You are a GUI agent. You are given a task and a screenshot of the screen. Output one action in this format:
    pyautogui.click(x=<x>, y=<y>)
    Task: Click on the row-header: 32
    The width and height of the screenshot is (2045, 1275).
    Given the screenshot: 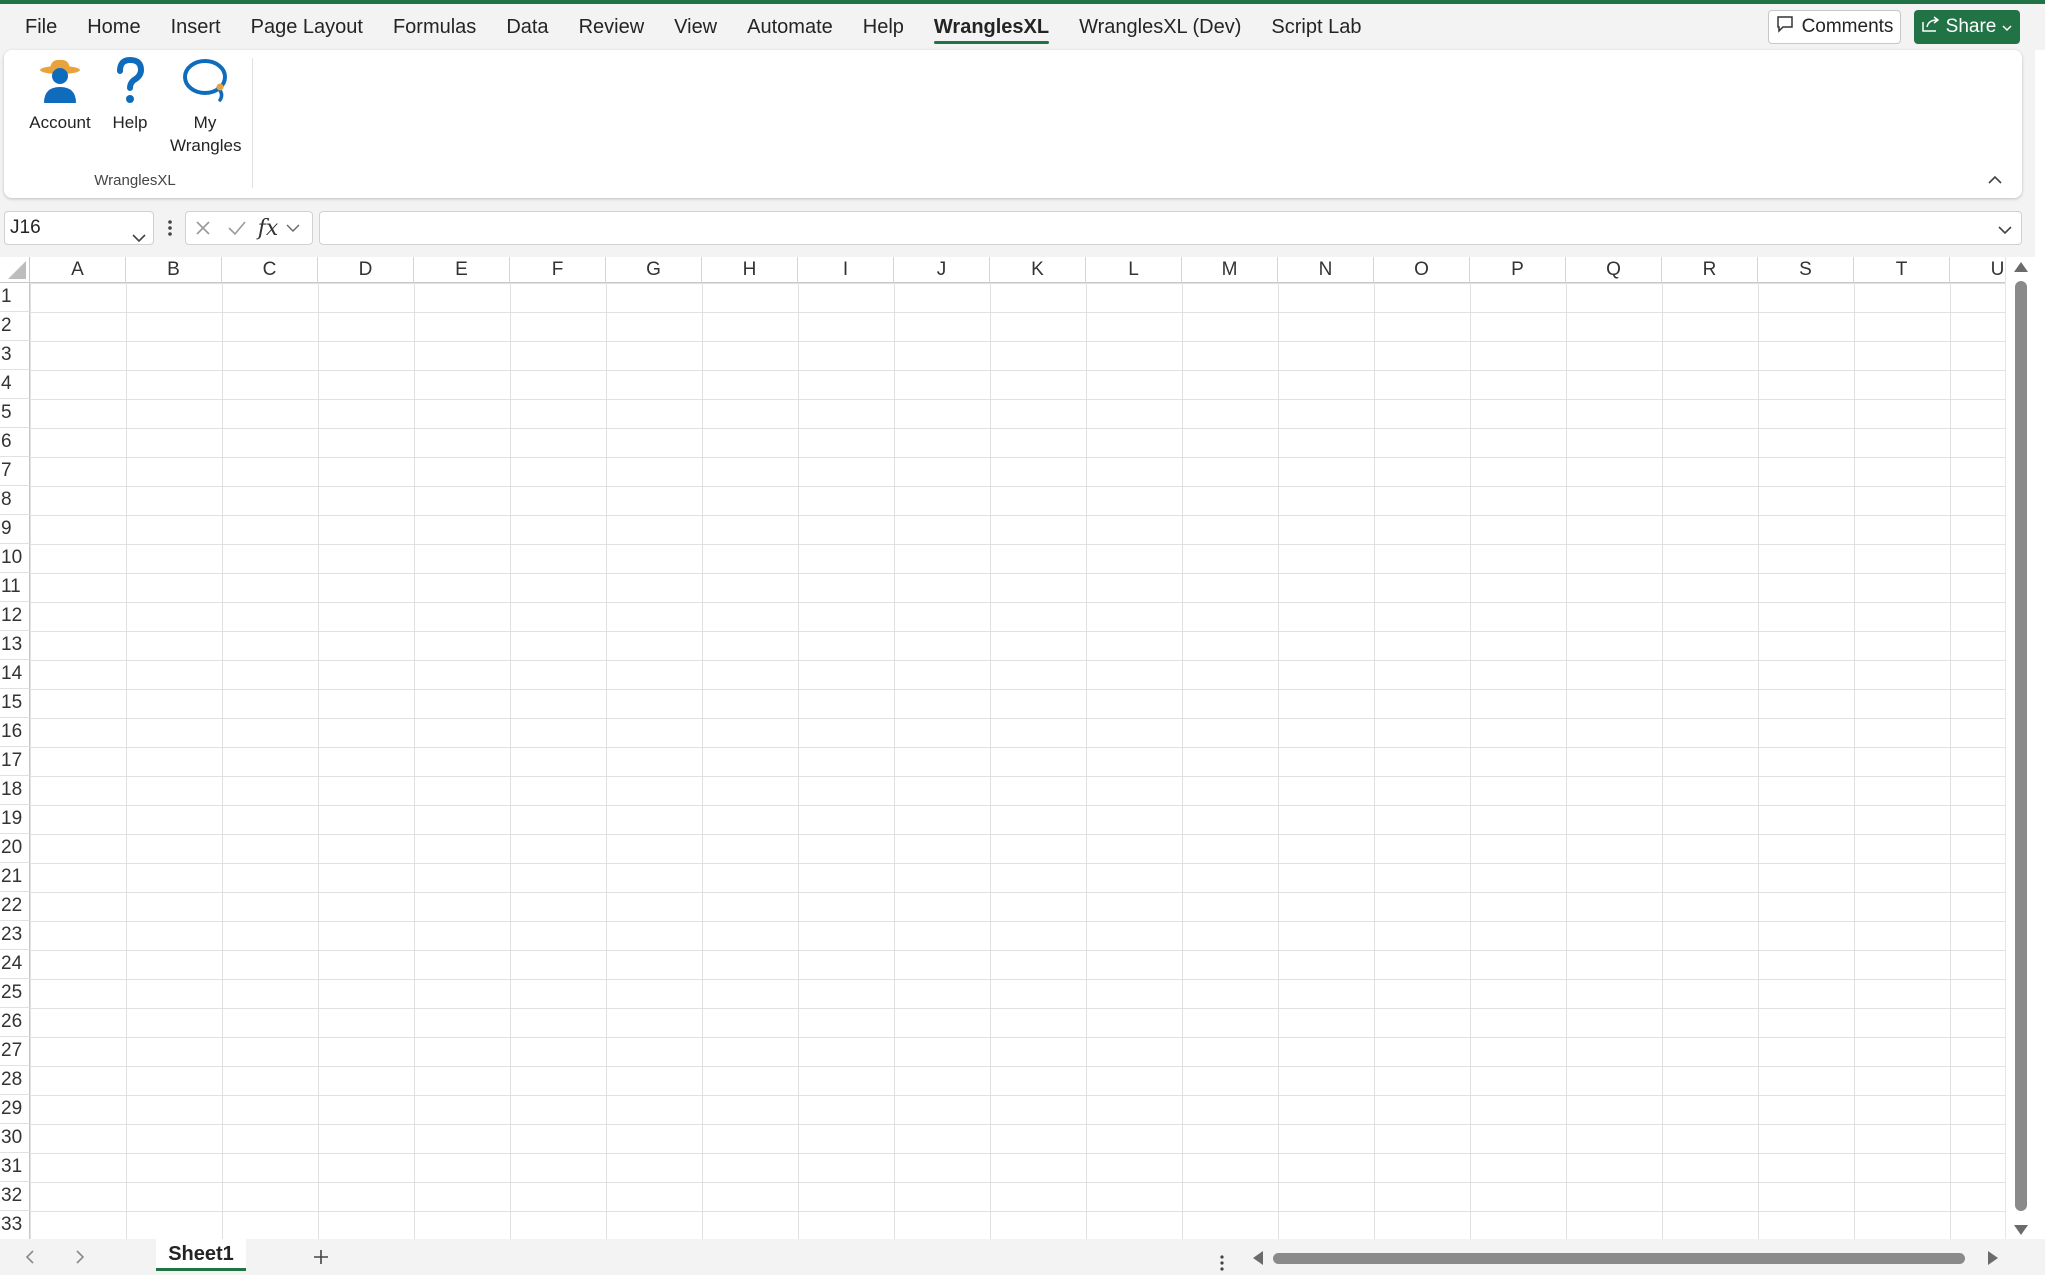 What is the action you would take?
    pyautogui.click(x=15, y=1196)
    